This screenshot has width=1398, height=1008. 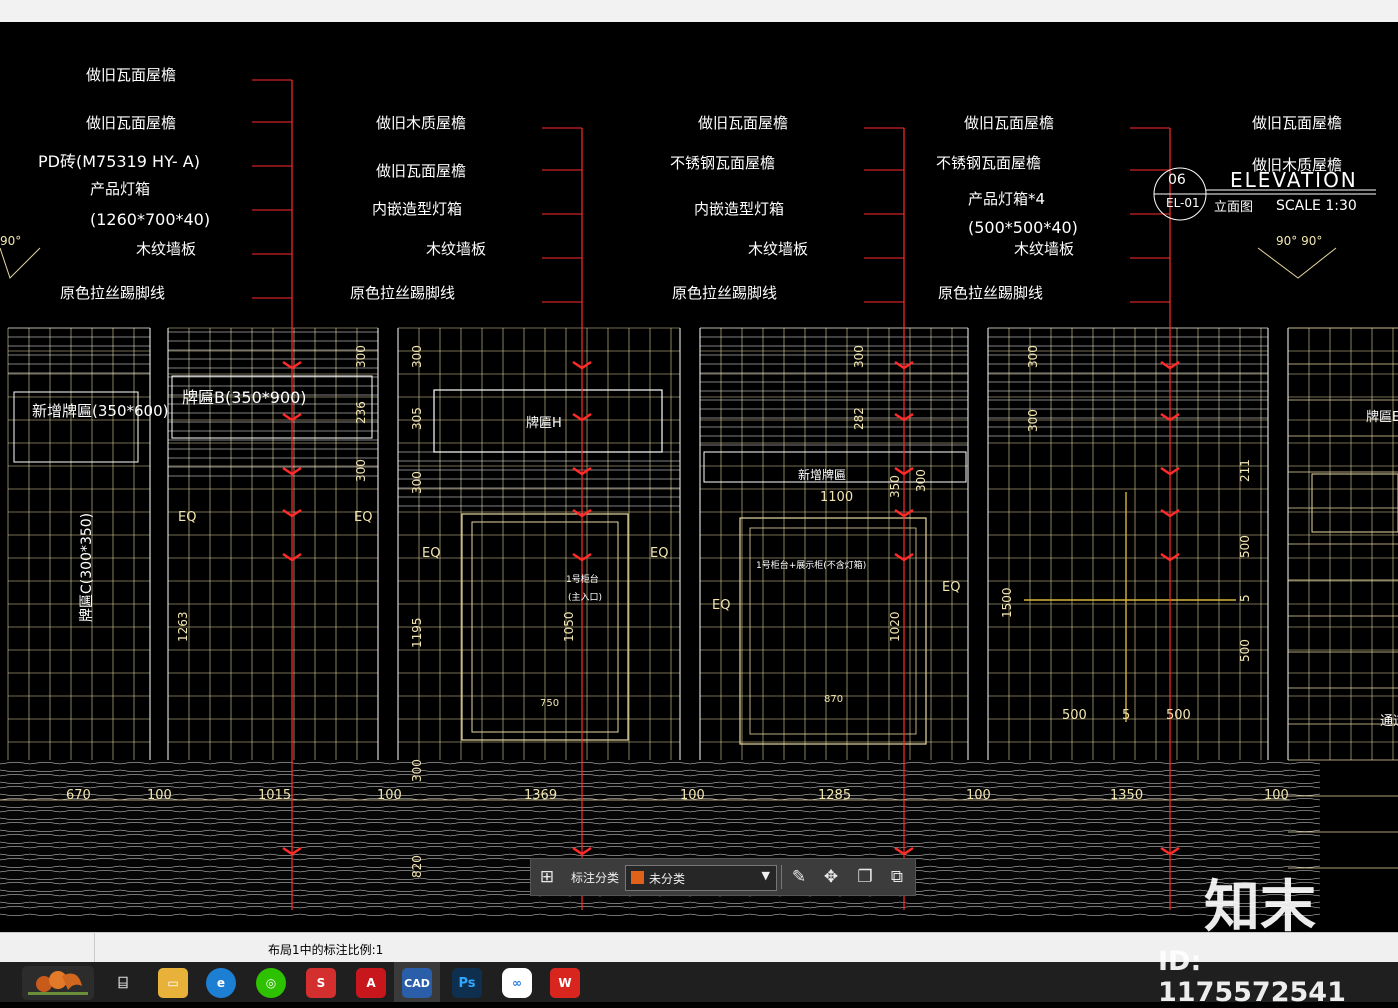 What do you see at coordinates (1245, 470) in the screenshot?
I see `dim-vertical: 211` at bounding box center [1245, 470].